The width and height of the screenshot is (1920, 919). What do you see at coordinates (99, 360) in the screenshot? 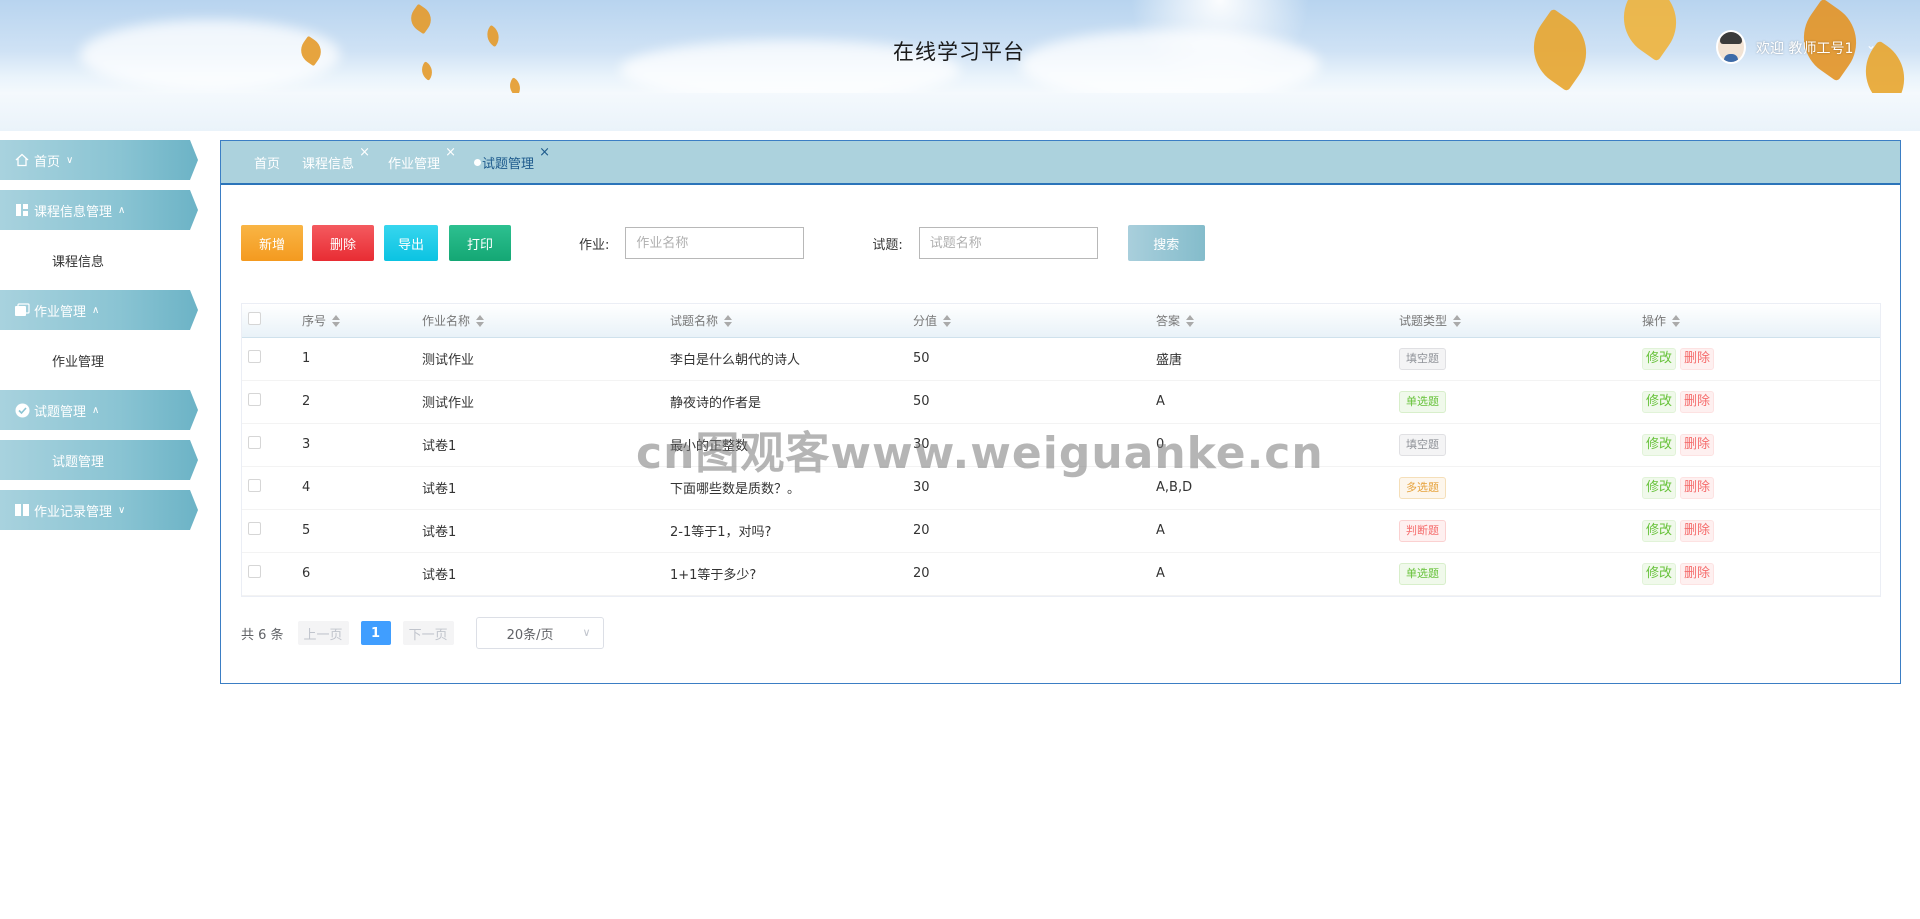
I see `sidebar-subitem-homework: 作业管理` at bounding box center [99, 360].